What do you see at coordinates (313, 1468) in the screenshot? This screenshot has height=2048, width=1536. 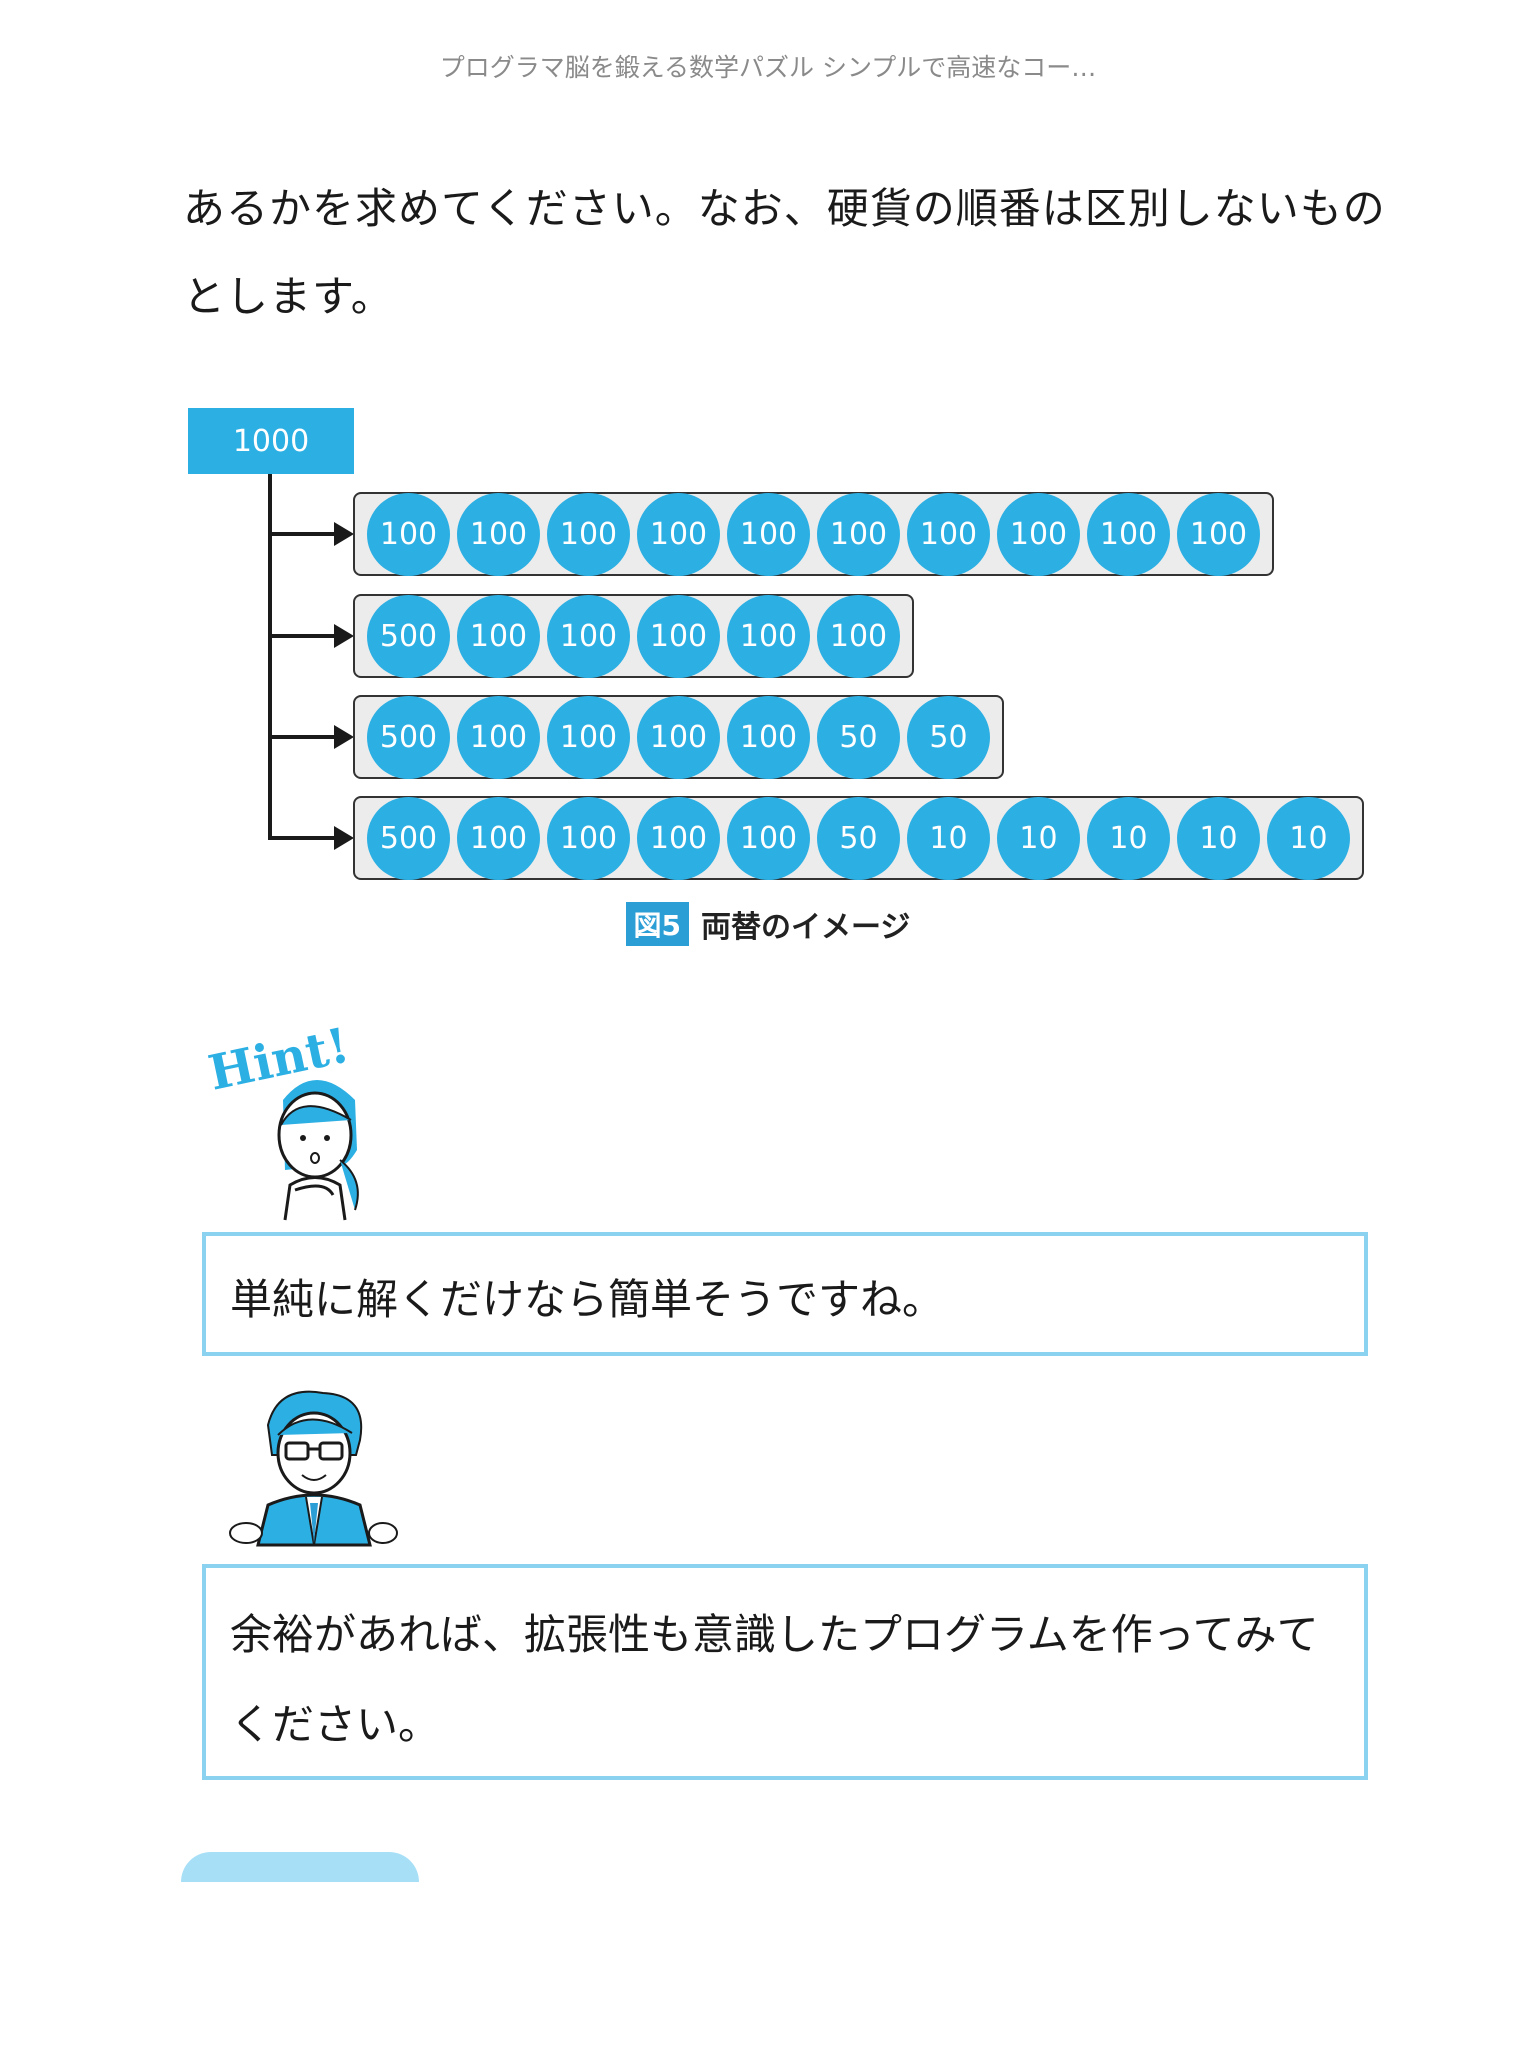 I see `teacher-character-illustration` at bounding box center [313, 1468].